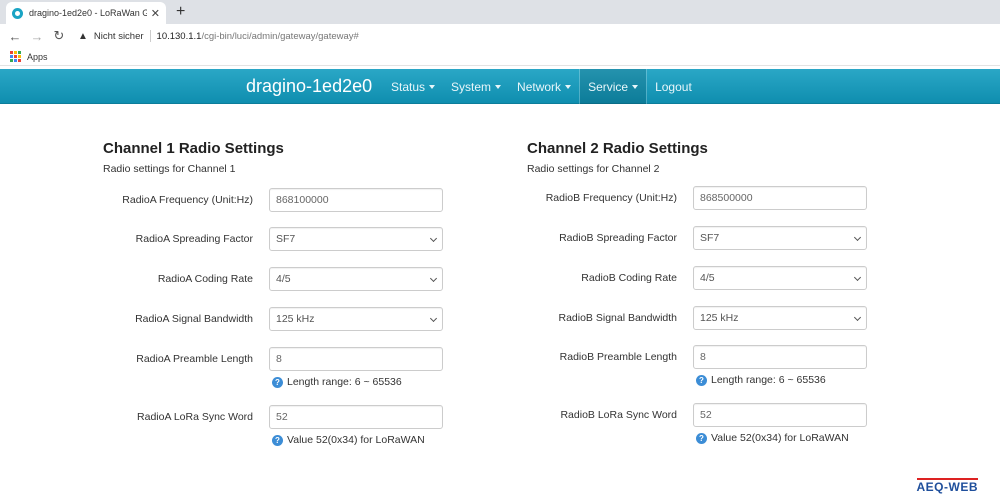 This screenshot has width=1000, height=500. I want to click on site-favicon-icon, so click(17, 13).